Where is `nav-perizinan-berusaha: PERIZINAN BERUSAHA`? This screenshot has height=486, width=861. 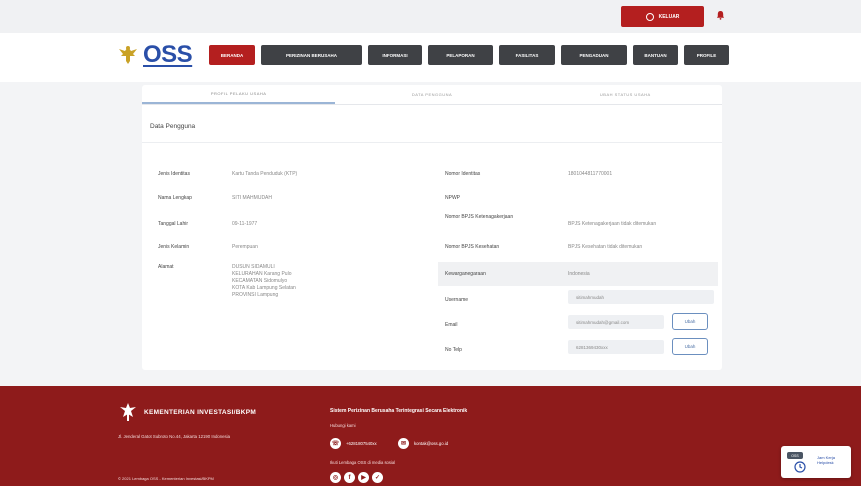 nav-perizinan-berusaha: PERIZINAN BERUSAHA is located at coordinates (311, 55).